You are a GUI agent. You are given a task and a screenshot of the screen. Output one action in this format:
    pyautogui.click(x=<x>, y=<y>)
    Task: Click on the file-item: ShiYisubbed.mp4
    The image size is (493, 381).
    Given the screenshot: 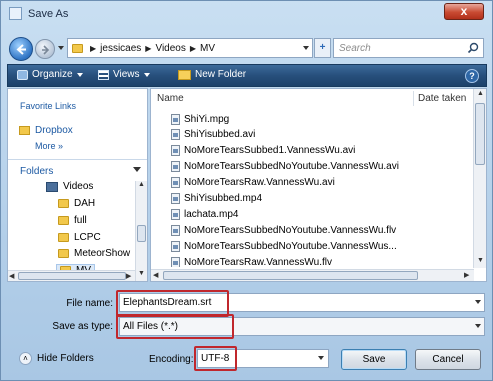 What is the action you would take?
    pyautogui.click(x=216, y=198)
    